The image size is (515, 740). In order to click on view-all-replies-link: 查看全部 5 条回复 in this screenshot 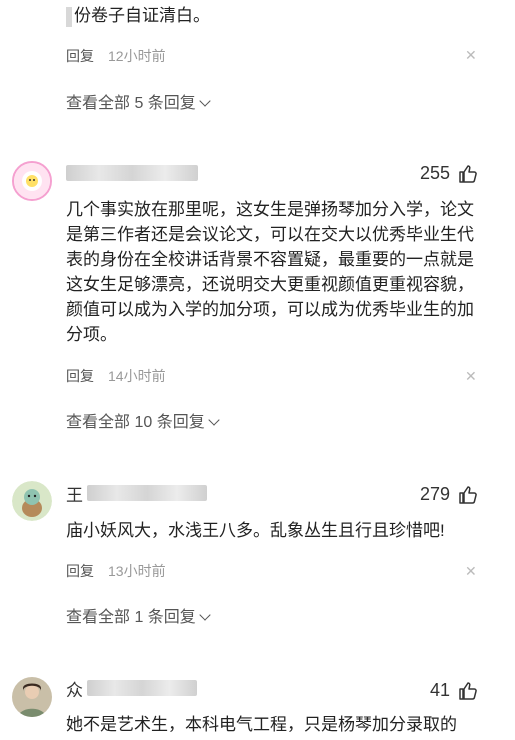, I will do `click(138, 101)`.